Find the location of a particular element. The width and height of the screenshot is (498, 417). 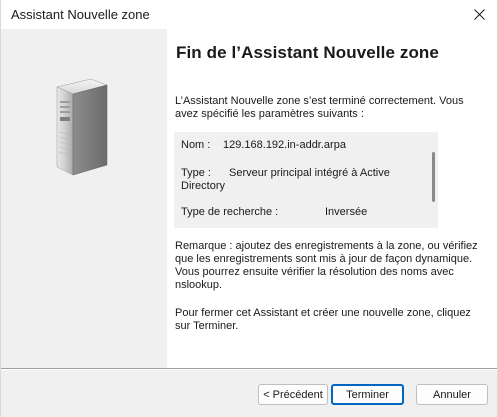

finish-button: Terminer is located at coordinates (367, 394).